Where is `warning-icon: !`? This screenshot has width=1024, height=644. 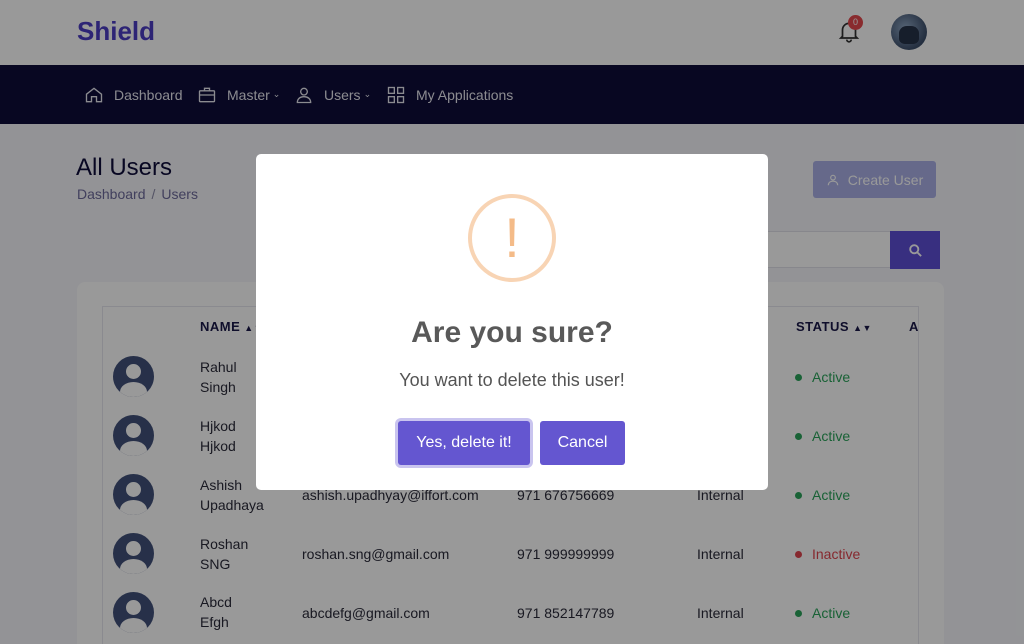 warning-icon: ! is located at coordinates (512, 238).